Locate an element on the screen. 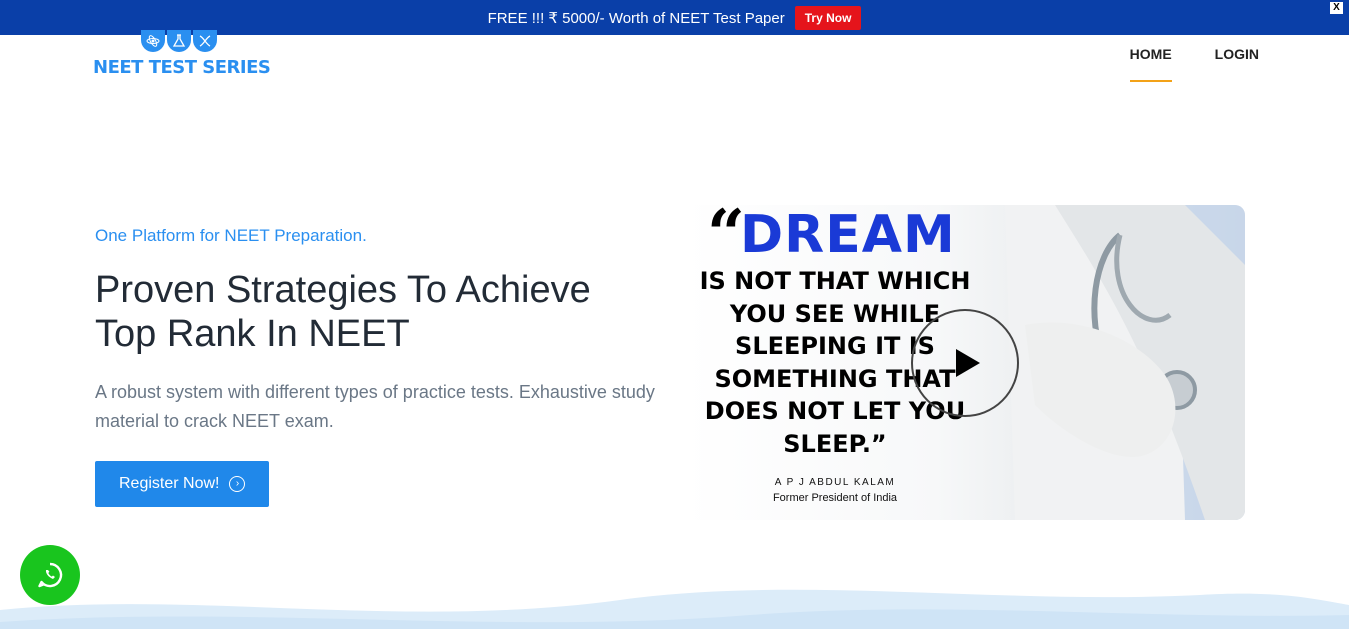 The image size is (1349, 629). logo-icons is located at coordinates (179, 41).